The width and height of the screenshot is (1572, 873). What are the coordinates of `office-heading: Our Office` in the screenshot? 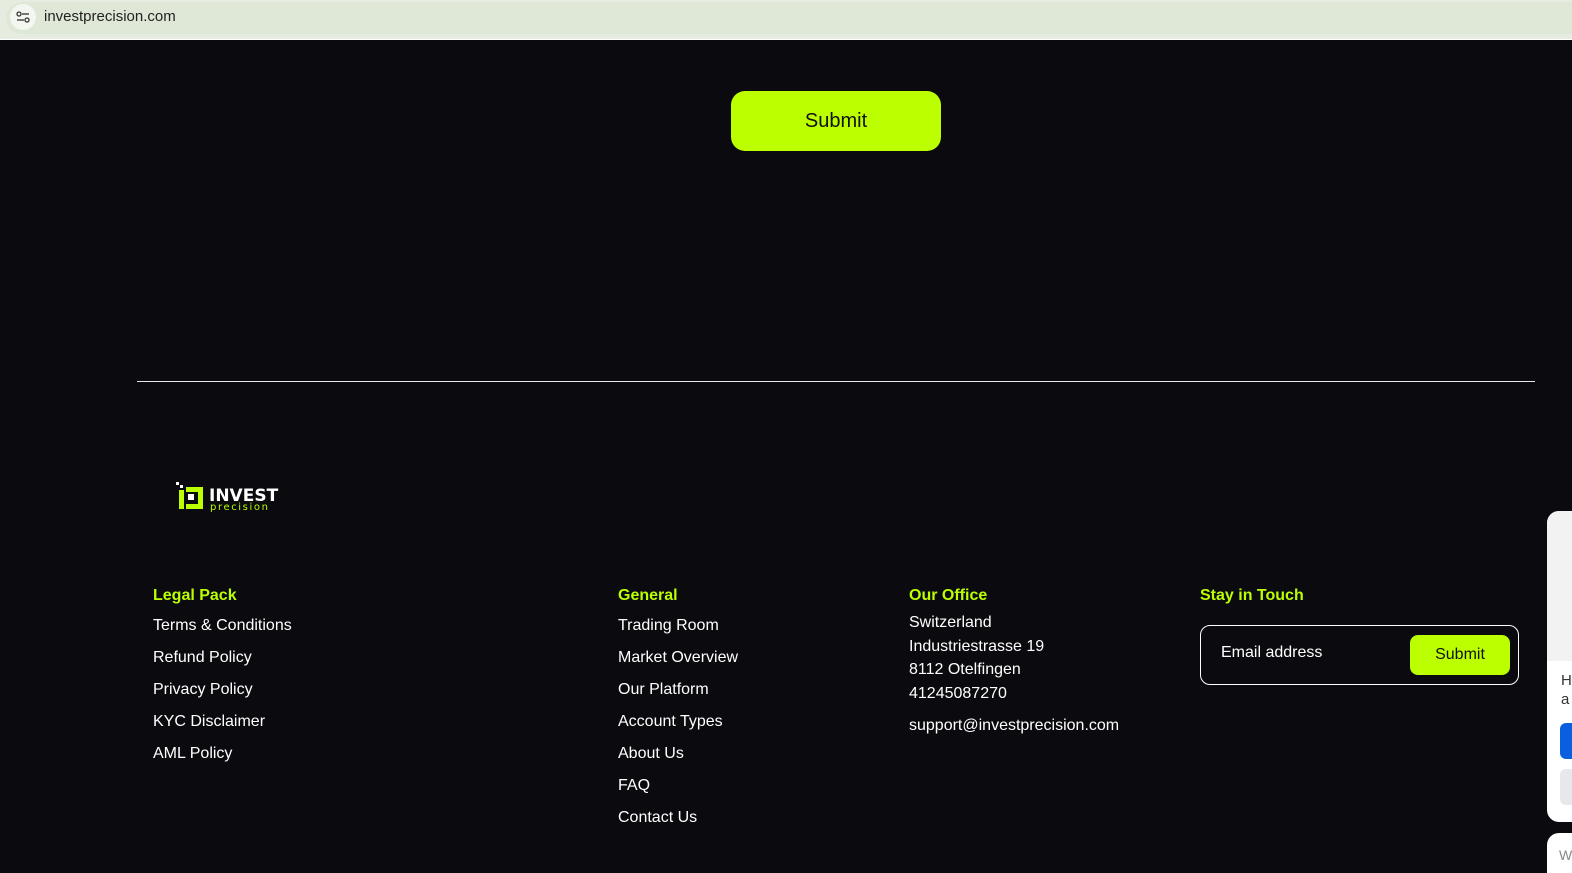 It's located at (948, 595).